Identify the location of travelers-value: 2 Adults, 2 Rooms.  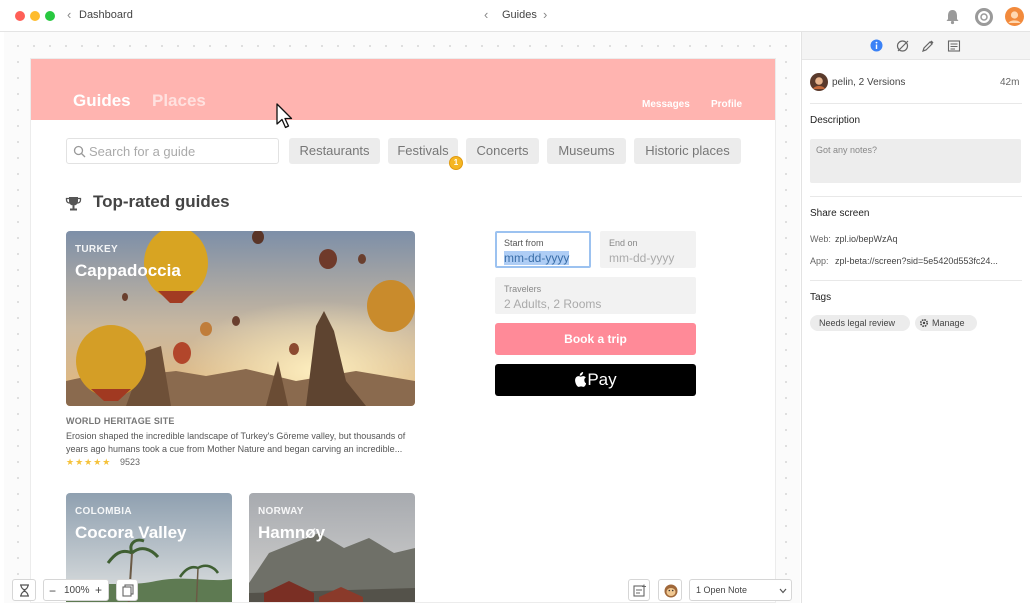
(552, 304).